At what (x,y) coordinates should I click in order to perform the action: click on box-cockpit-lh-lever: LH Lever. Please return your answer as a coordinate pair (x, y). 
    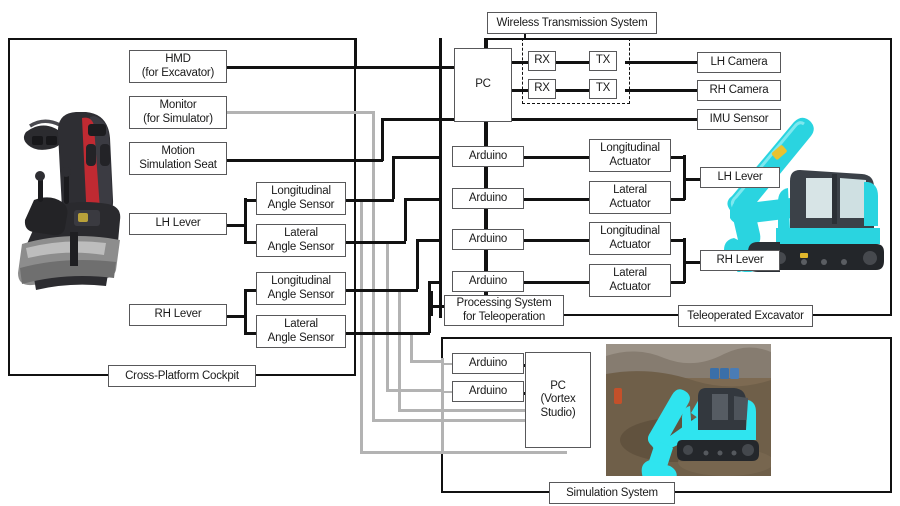
    Looking at the image, I should click on (178, 224).